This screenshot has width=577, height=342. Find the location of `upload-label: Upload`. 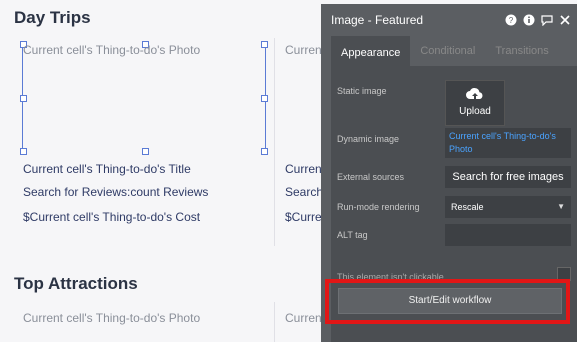

upload-label: Upload is located at coordinates (475, 111).